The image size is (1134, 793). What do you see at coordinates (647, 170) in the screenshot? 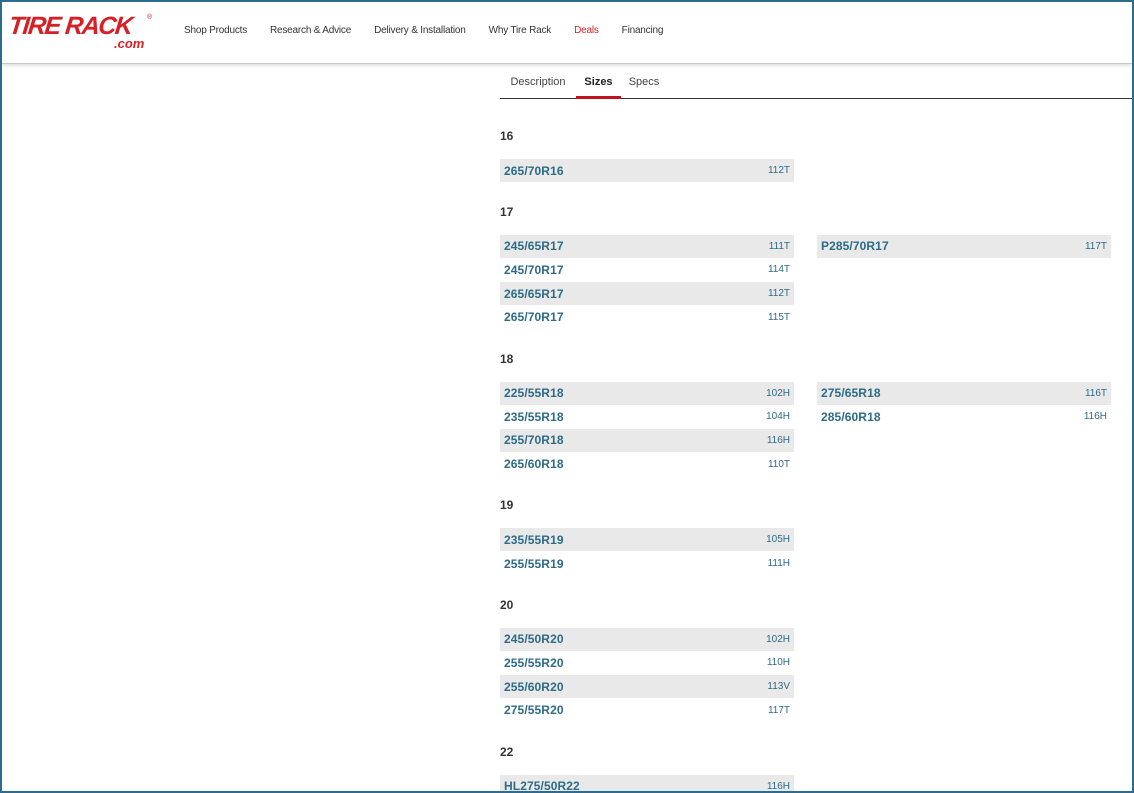
I see `size-row: 265/70R16 112T` at bounding box center [647, 170].